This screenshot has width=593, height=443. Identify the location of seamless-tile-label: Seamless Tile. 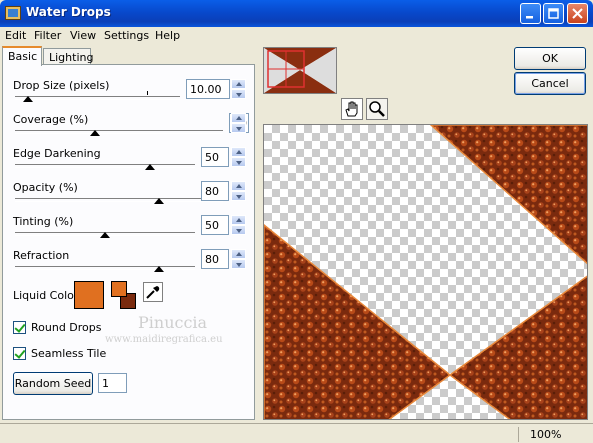
(69, 353).